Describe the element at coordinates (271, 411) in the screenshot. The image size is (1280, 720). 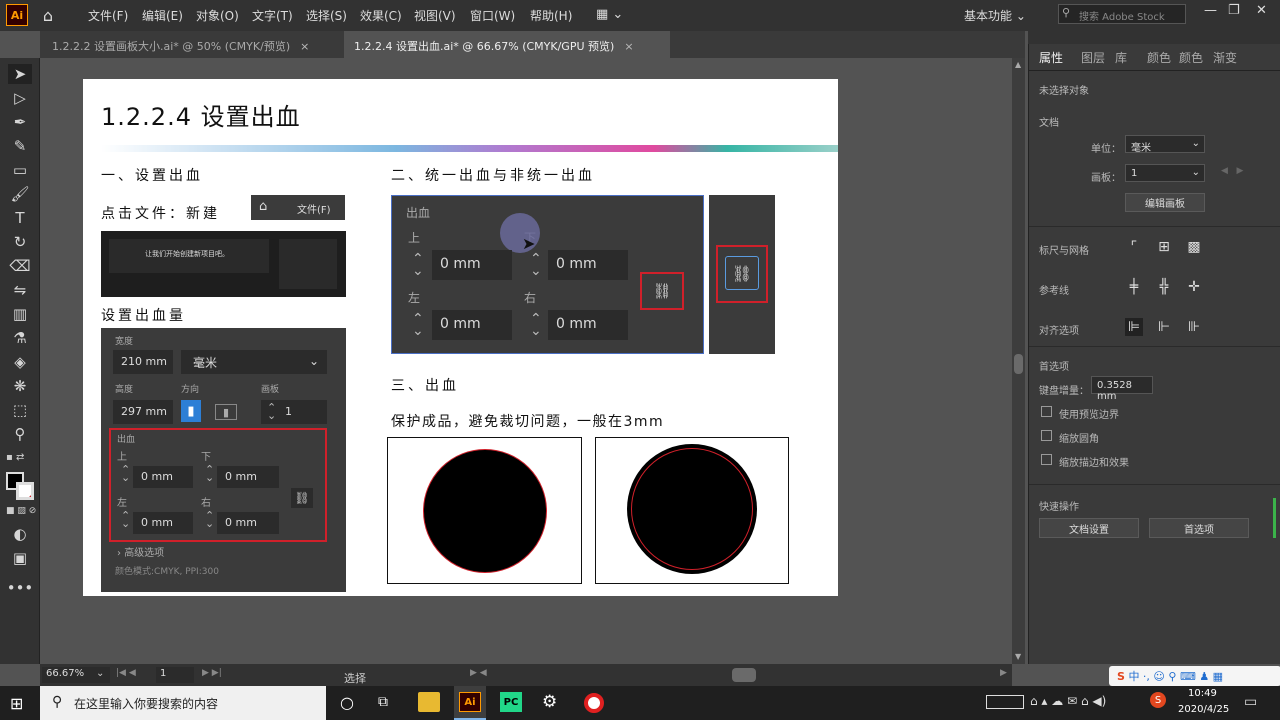
I see `artboards-stepper-icon: ⌃ ⌄` at that location.